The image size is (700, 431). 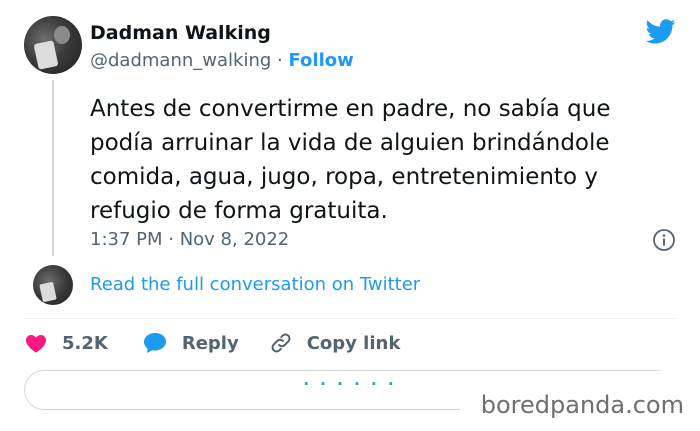 I want to click on follow-button: Follow, so click(x=320, y=60).